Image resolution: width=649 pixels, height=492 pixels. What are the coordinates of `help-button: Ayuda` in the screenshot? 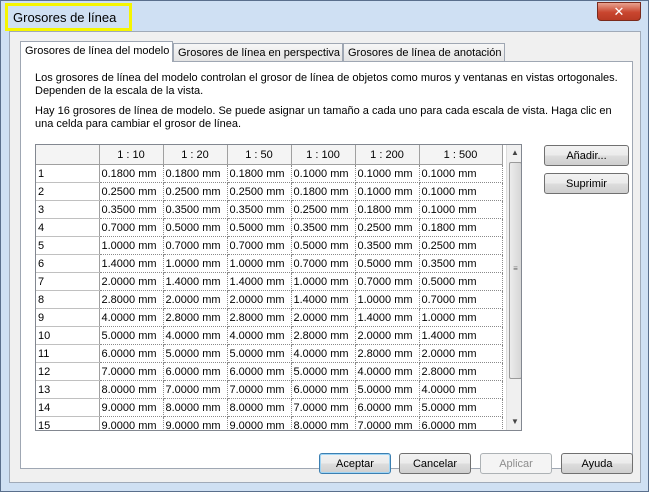 It's located at (597, 463).